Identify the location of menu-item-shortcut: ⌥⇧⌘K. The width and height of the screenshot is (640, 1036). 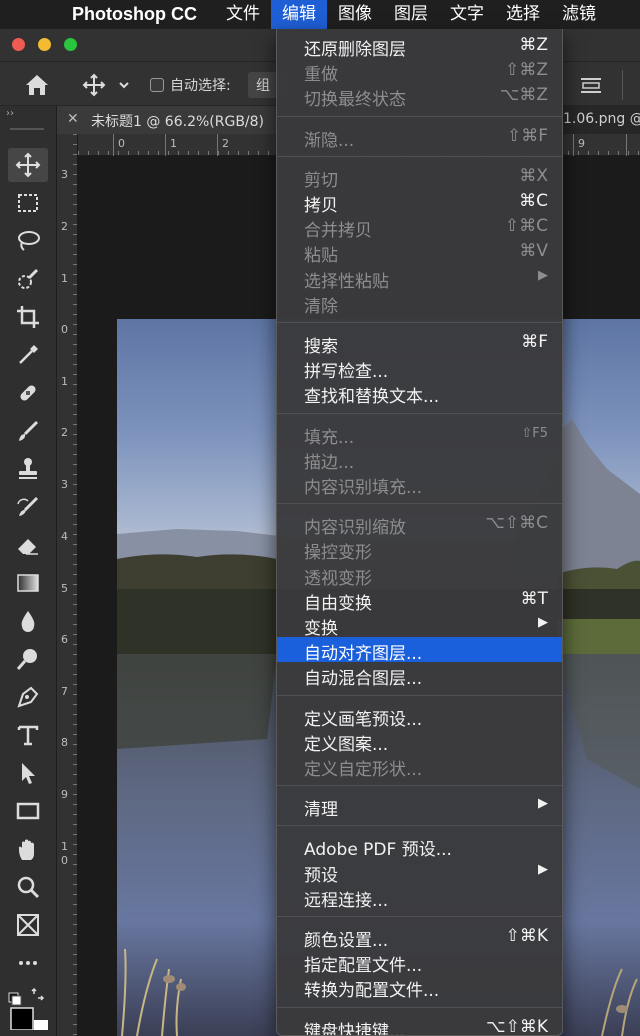
(517, 1026).